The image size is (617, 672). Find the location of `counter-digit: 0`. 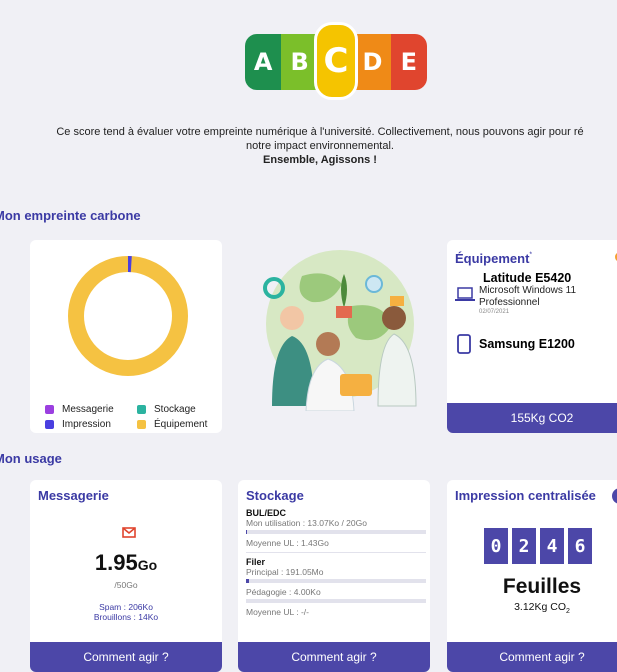

counter-digit: 0 is located at coordinates (496, 546).